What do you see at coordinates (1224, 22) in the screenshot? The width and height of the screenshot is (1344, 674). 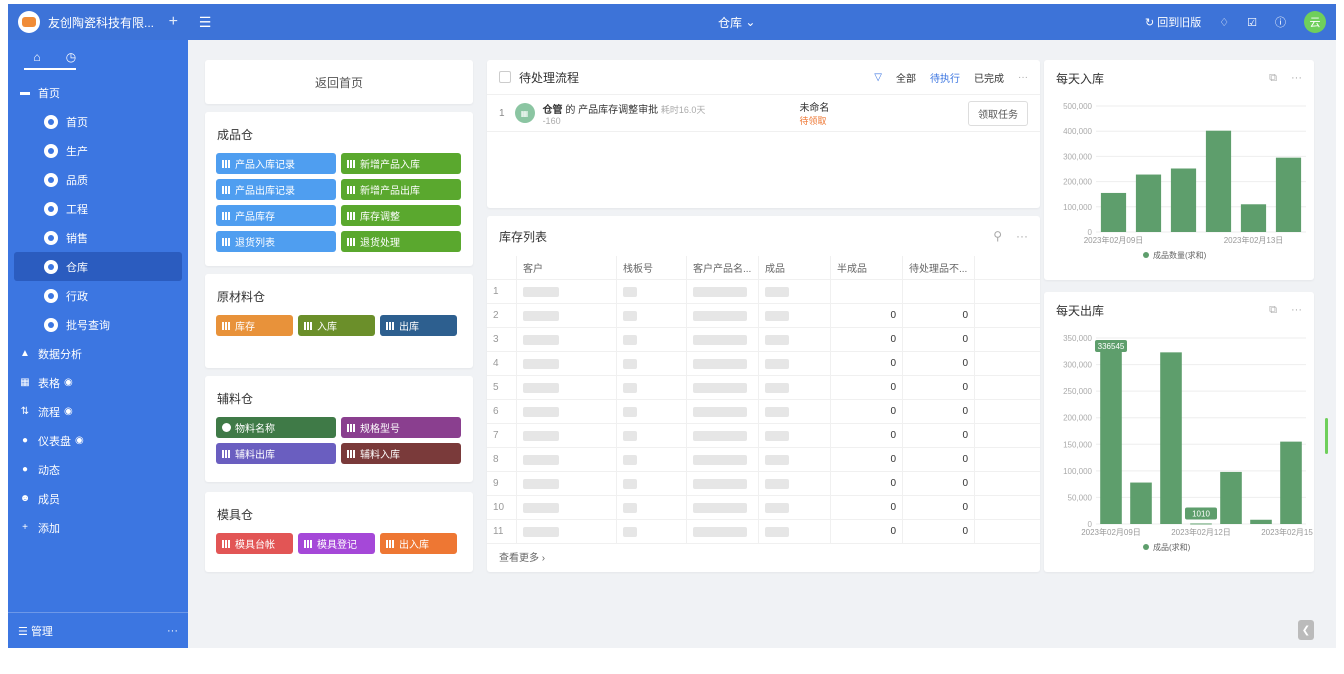 I see `bell-icon: ♢` at bounding box center [1224, 22].